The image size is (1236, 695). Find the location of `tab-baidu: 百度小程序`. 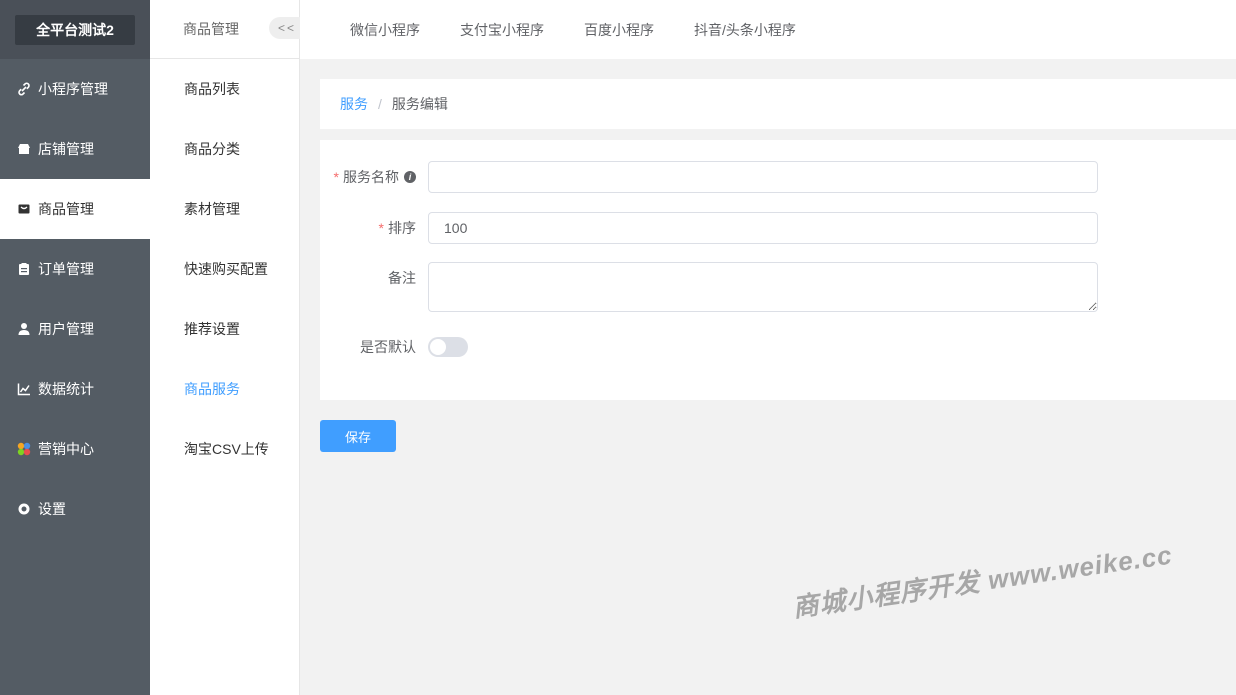

tab-baidu: 百度小程序 is located at coordinates (619, 30).